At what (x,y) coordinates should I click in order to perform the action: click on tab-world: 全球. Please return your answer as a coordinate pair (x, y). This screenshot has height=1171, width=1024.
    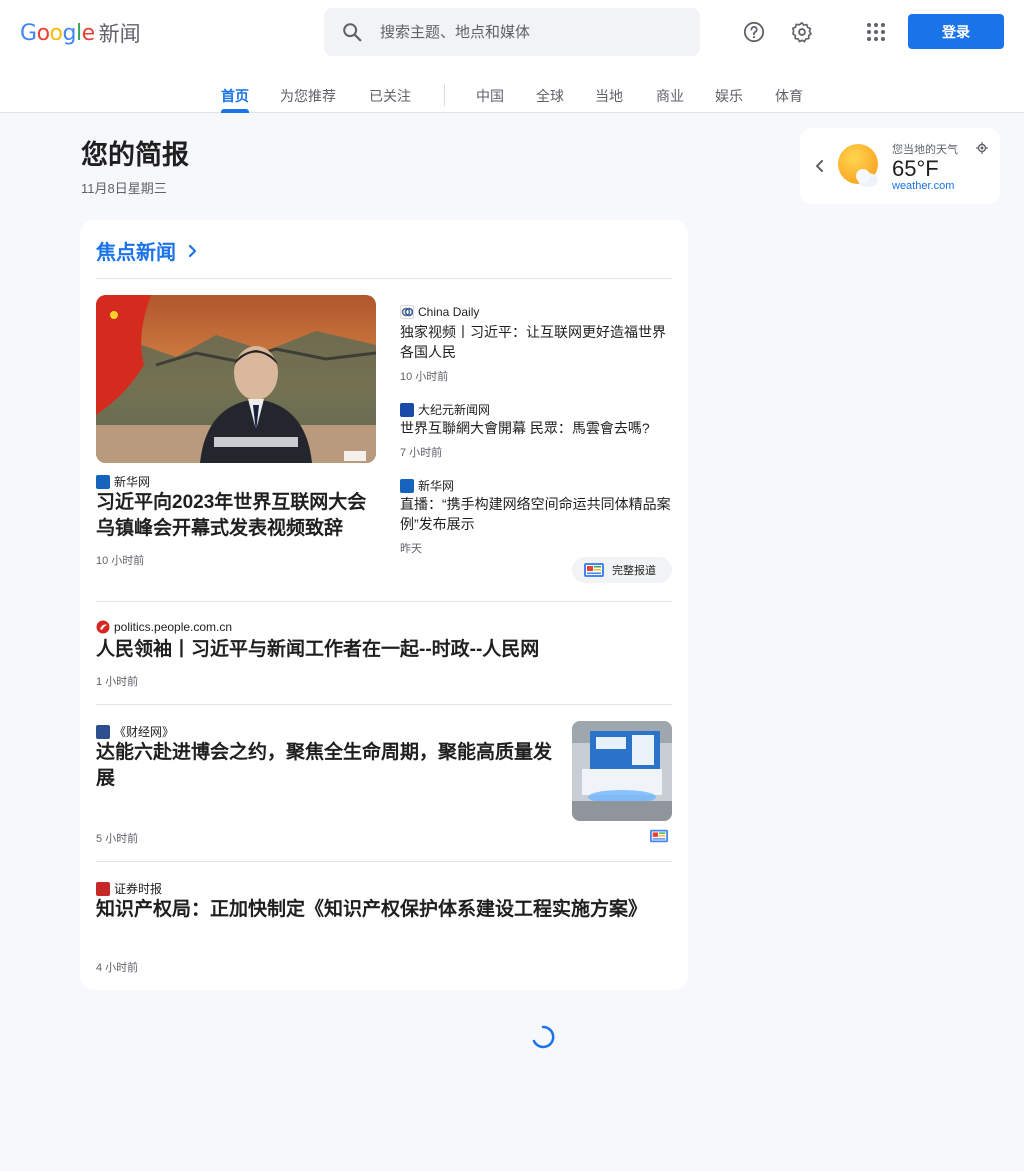
    Looking at the image, I should click on (550, 99).